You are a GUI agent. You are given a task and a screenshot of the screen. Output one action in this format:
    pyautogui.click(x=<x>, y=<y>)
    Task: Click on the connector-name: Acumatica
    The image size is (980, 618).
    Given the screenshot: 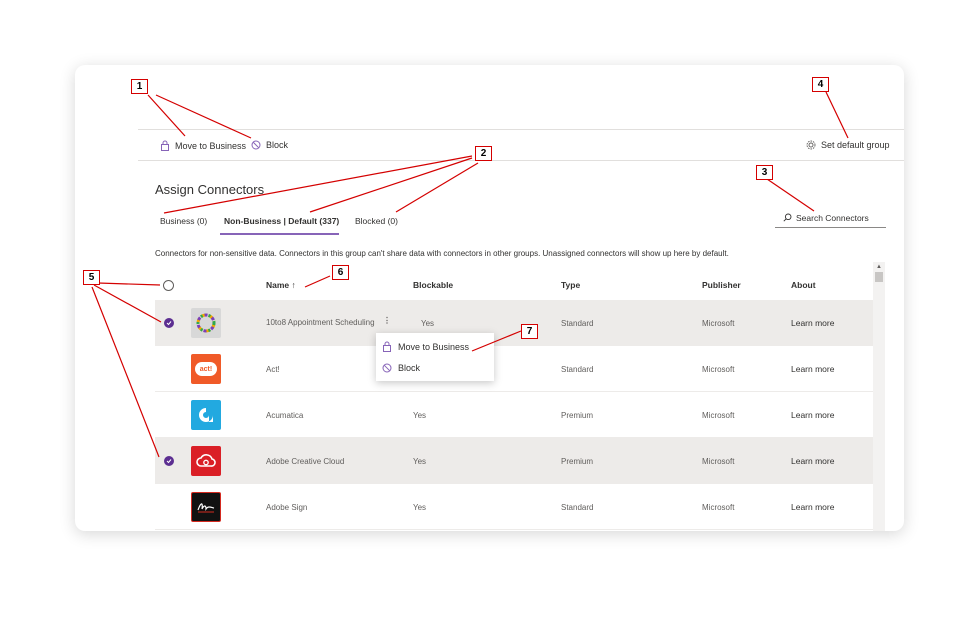 What is the action you would take?
    pyautogui.click(x=285, y=415)
    